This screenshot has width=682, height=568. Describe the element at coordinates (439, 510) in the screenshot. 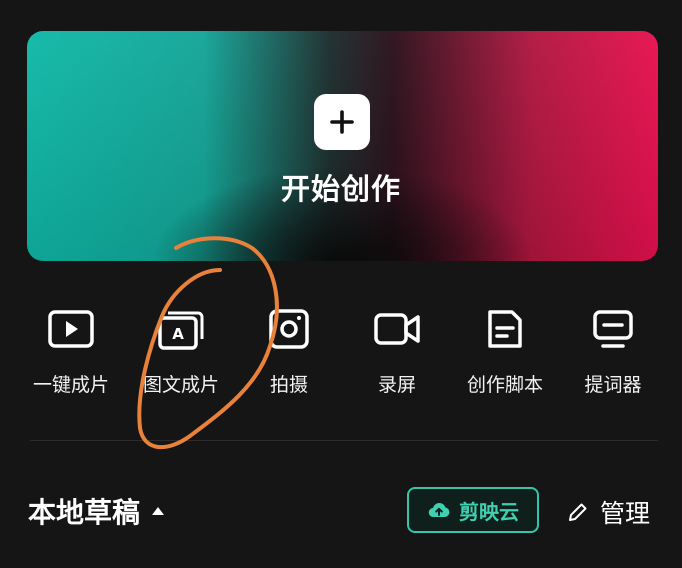

I see `cloud-upload-icon` at that location.